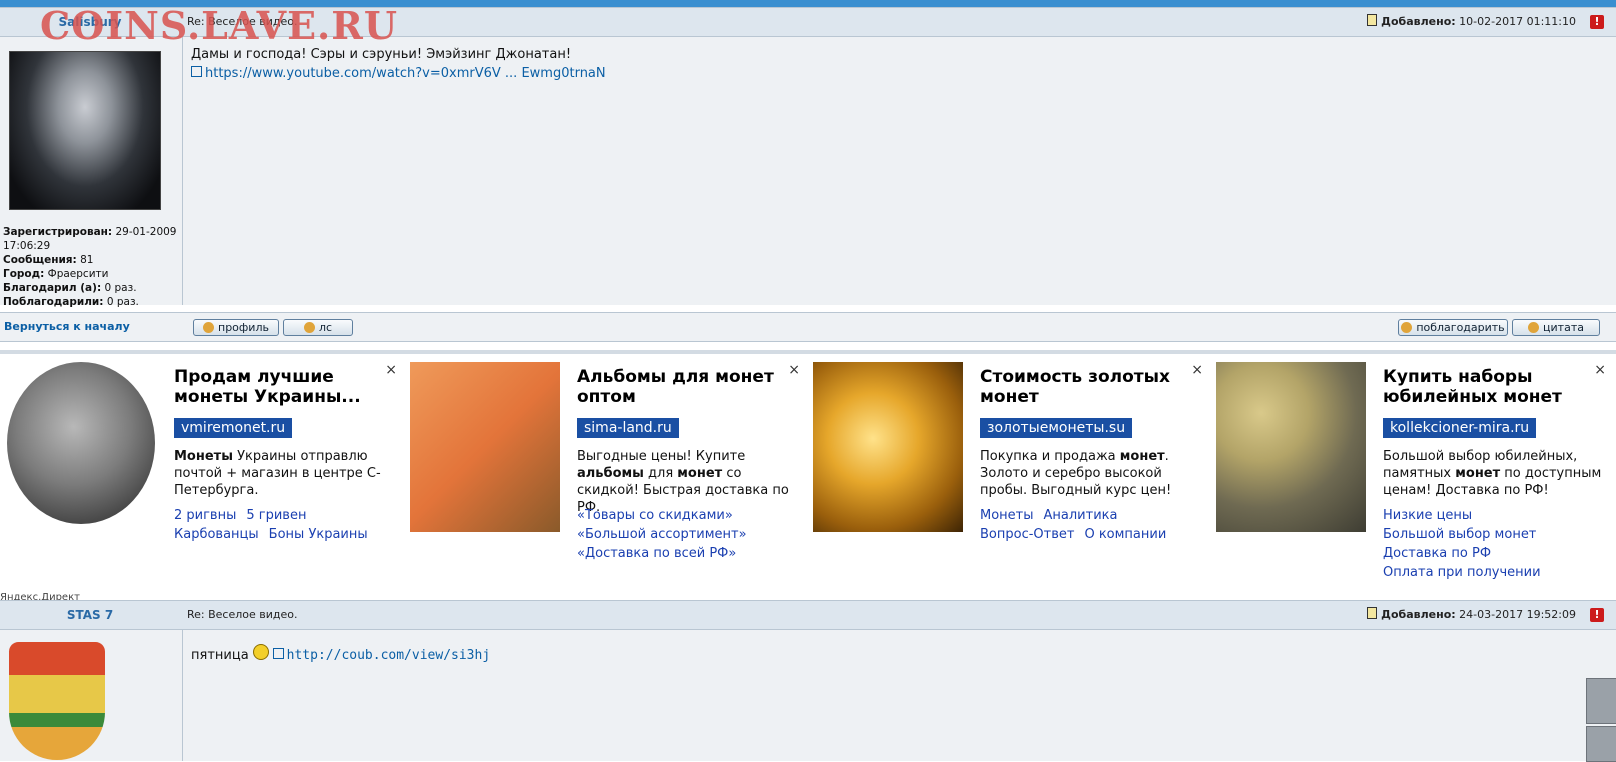 This screenshot has height=762, width=1616. Describe the element at coordinates (389, 655) in the screenshot. I see `coub-link: http://coub.com/view/si3hj` at that location.